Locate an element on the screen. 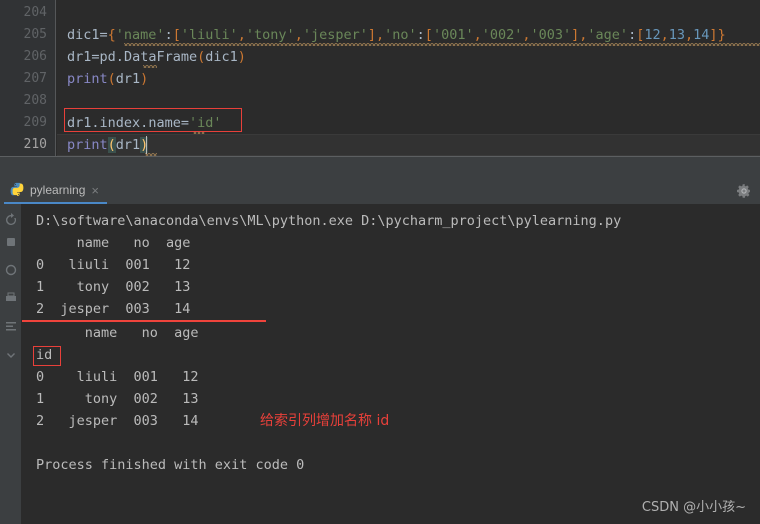  token-paren-close-207: ) is located at coordinates (144, 79).